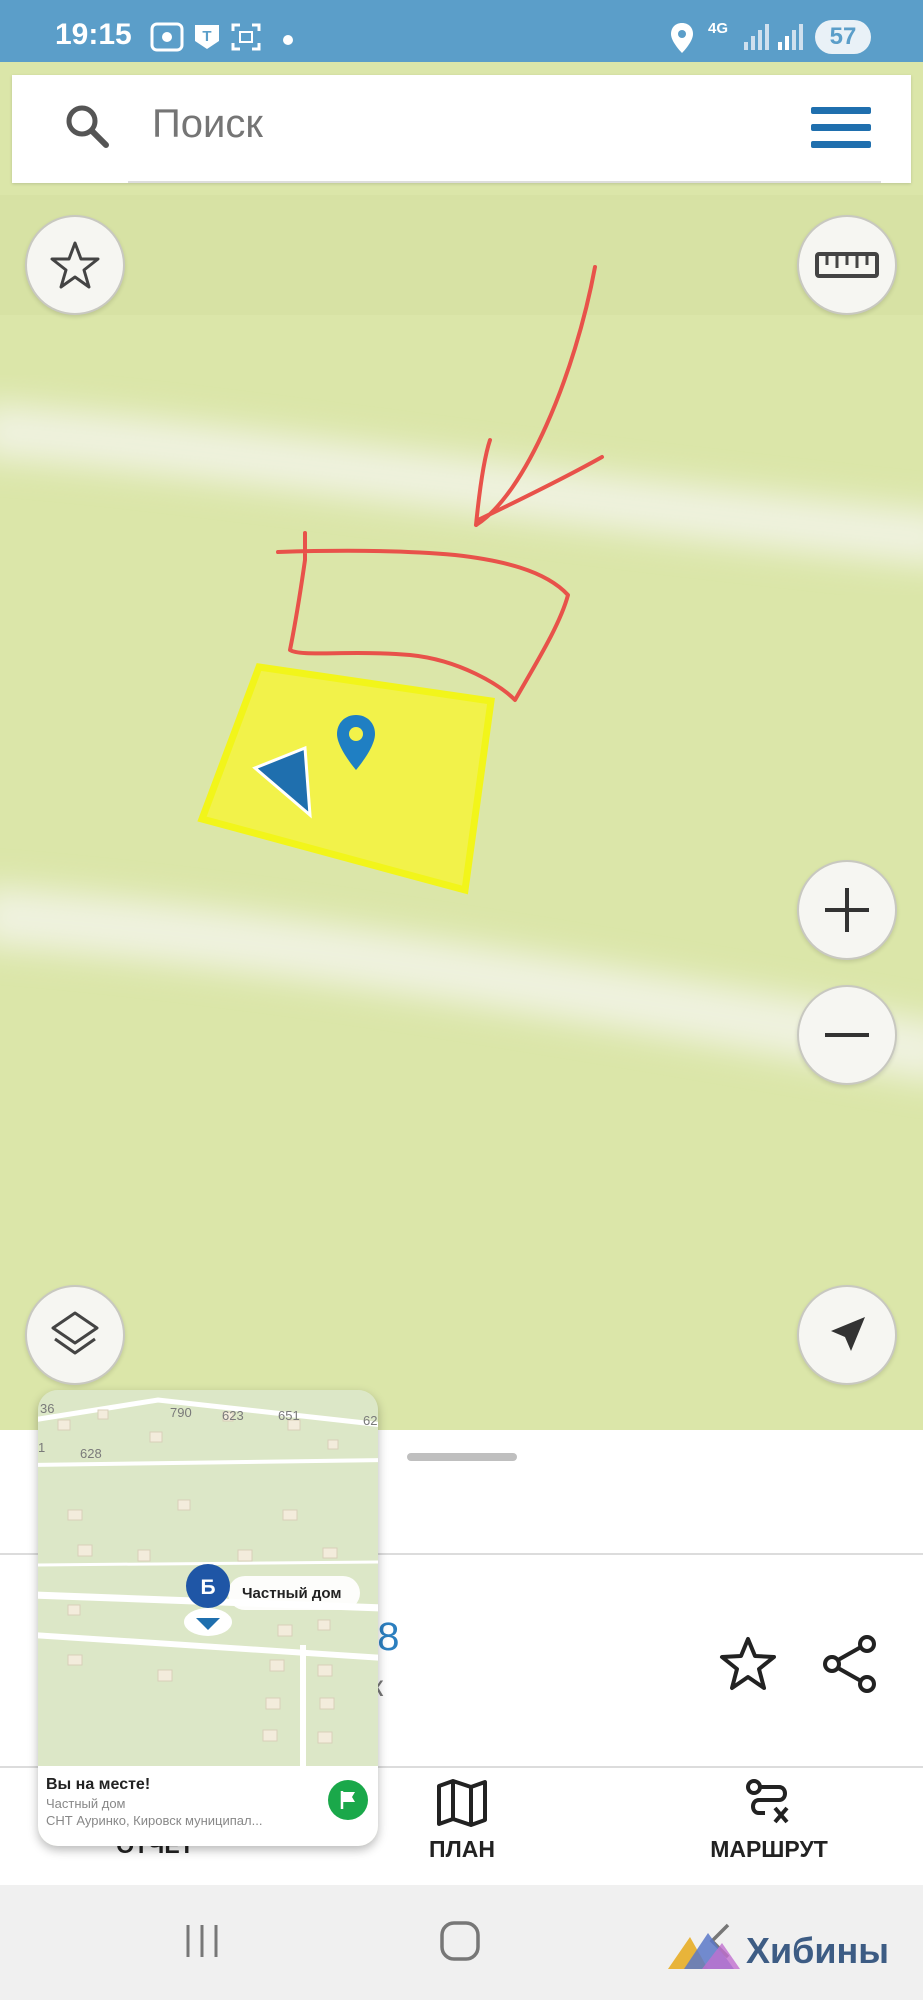  What do you see at coordinates (207, 1587) in the screenshot?
I see `popup-marker-letter: Б` at bounding box center [207, 1587].